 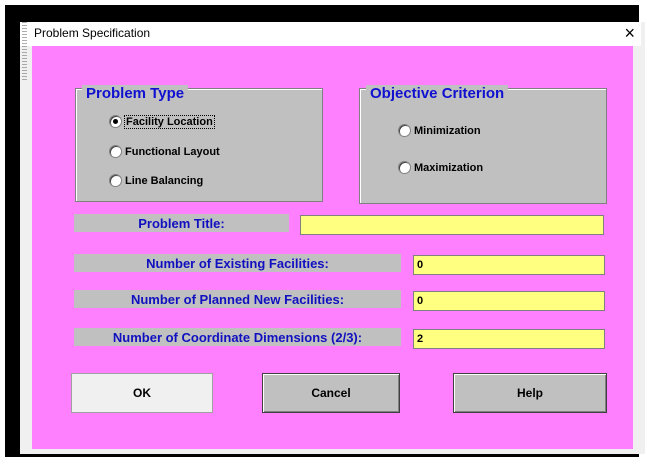 I want to click on radio-functional-layout: Functional Layout, so click(x=164, y=151).